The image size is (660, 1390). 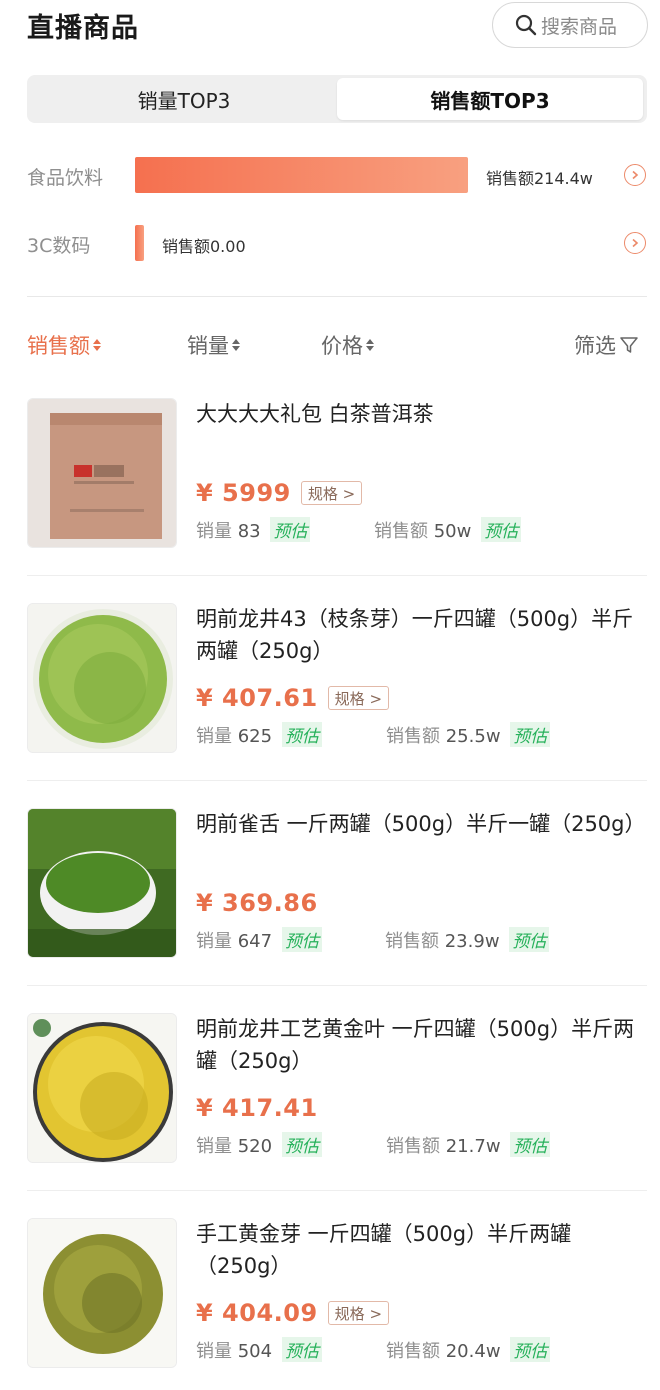 What do you see at coordinates (204, 246) in the screenshot?
I see `category-sales-value: 销售额0.00` at bounding box center [204, 246].